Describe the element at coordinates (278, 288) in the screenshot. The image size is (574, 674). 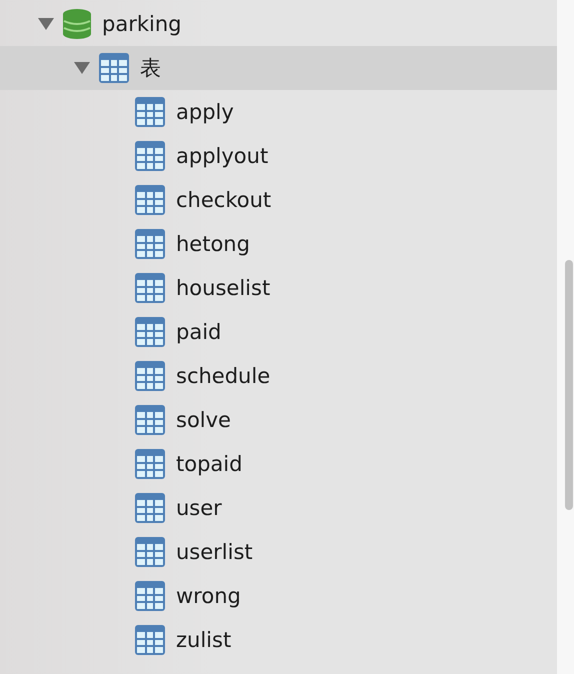
I see `tree-item: houselist` at that location.